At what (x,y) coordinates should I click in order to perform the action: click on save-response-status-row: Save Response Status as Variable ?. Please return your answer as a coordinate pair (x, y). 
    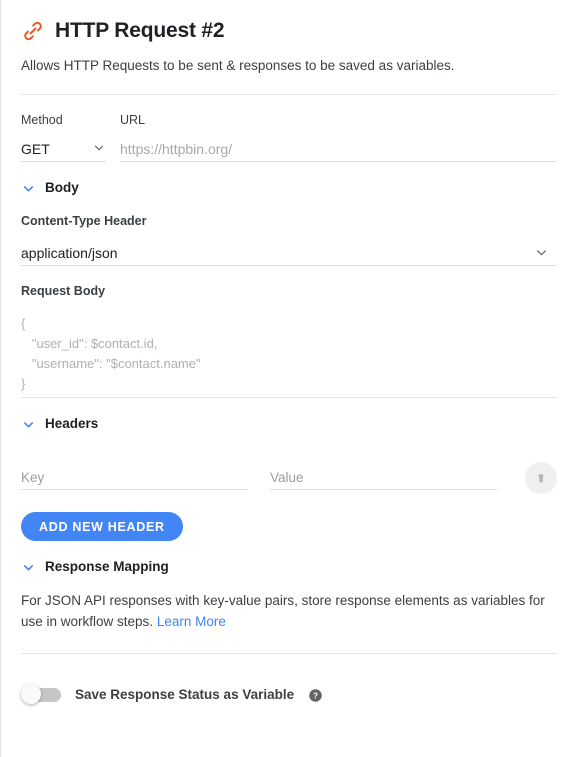
    Looking at the image, I should click on (281, 679).